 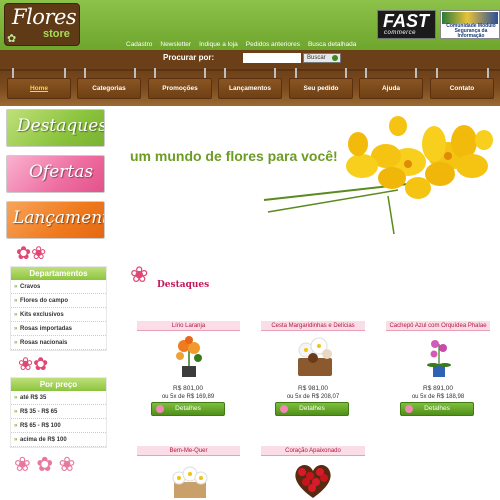 I want to click on product-name: Cesta Margaridinhas e Delícias, so click(x=313, y=326).